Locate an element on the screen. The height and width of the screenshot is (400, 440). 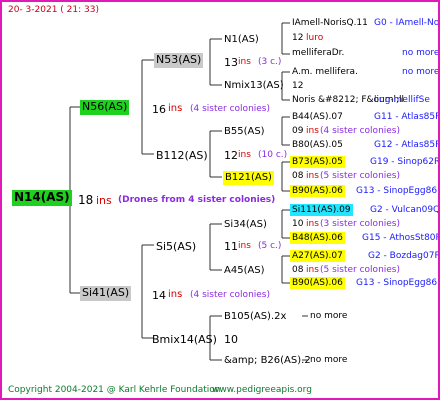
bmix14-years: 10 is located at coordinates (231, 339).